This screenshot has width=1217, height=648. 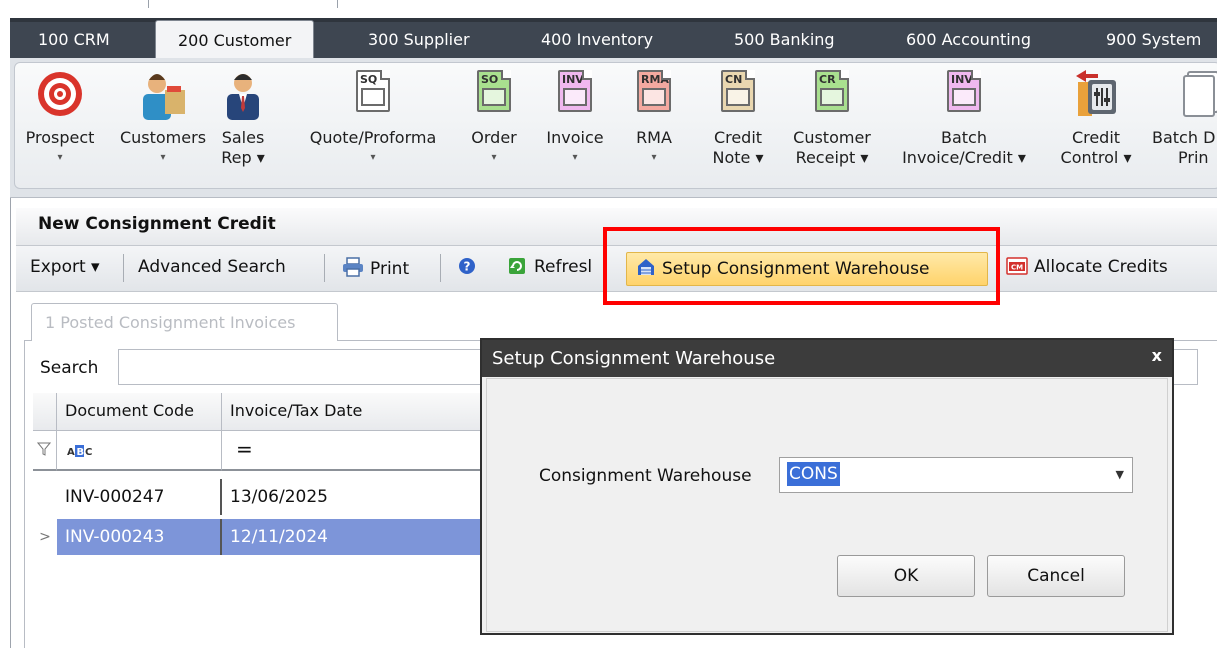 I want to click on invoice-doc-window, so click(x=575, y=97).